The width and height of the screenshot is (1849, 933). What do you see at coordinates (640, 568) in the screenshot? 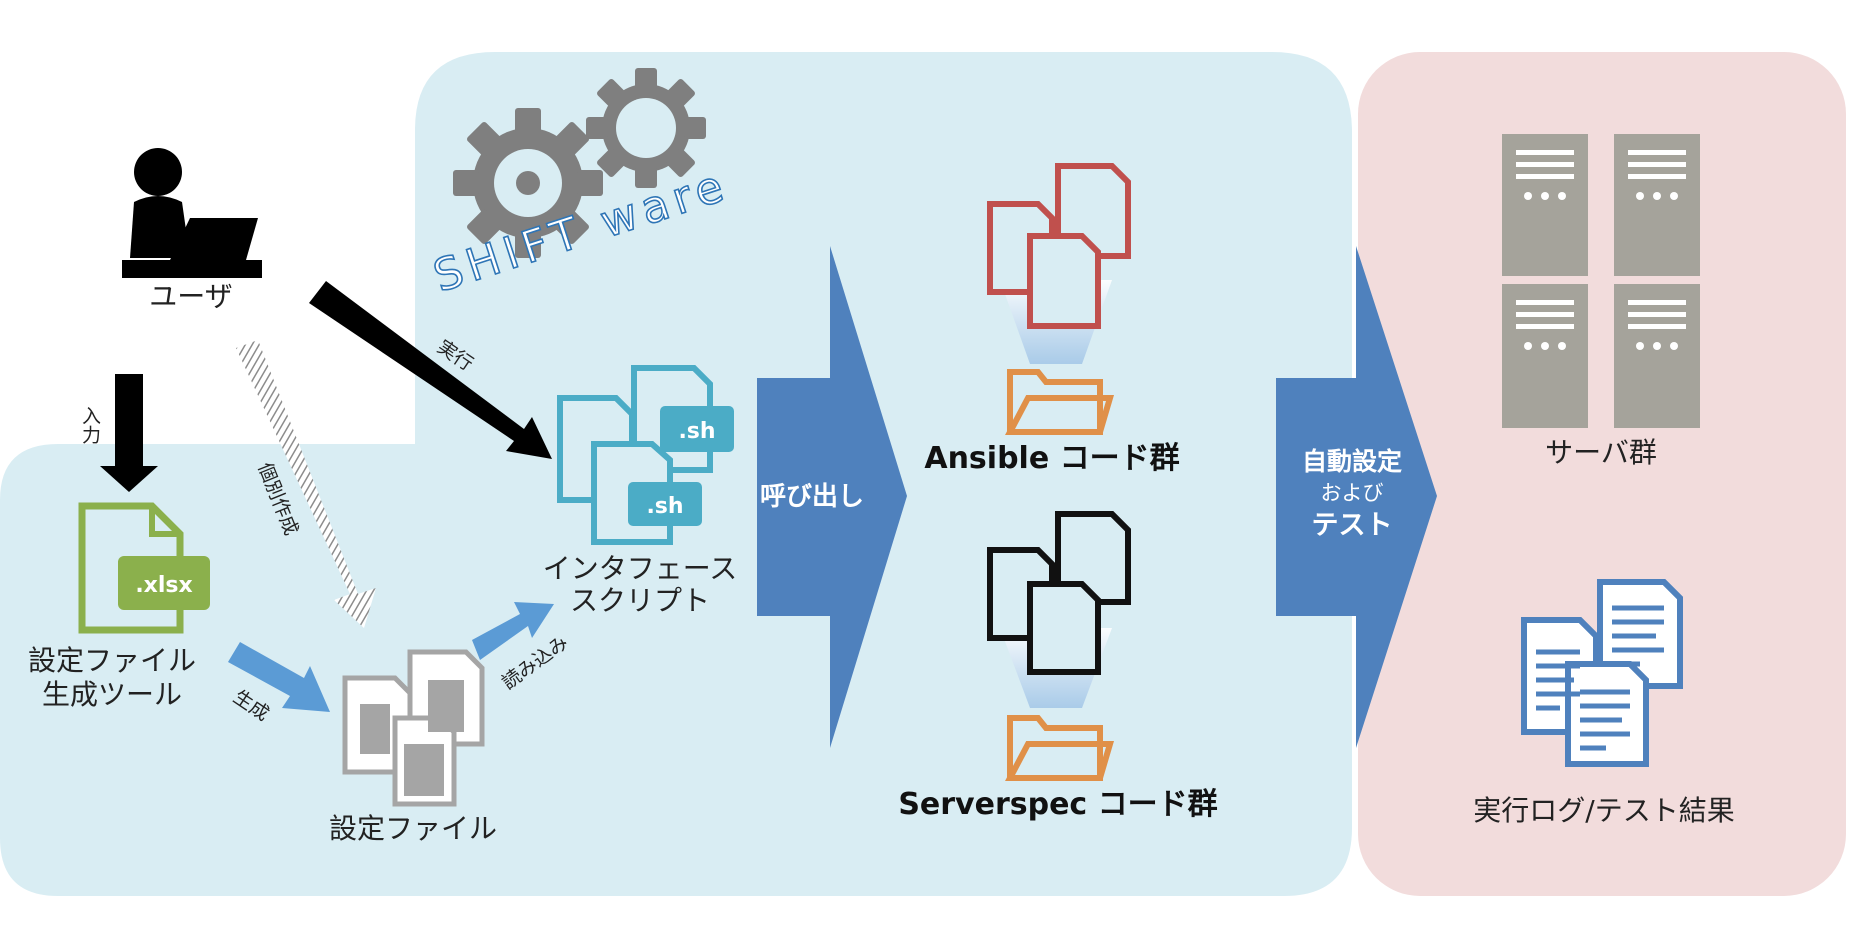
I see `interface-label-line1: インタフェース` at bounding box center [640, 568].